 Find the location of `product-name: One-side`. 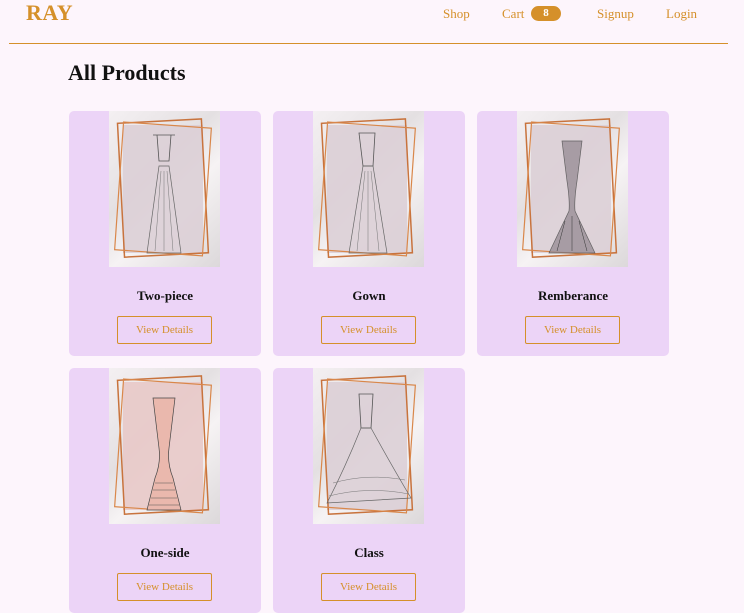

product-name: One-side is located at coordinates (165, 552).